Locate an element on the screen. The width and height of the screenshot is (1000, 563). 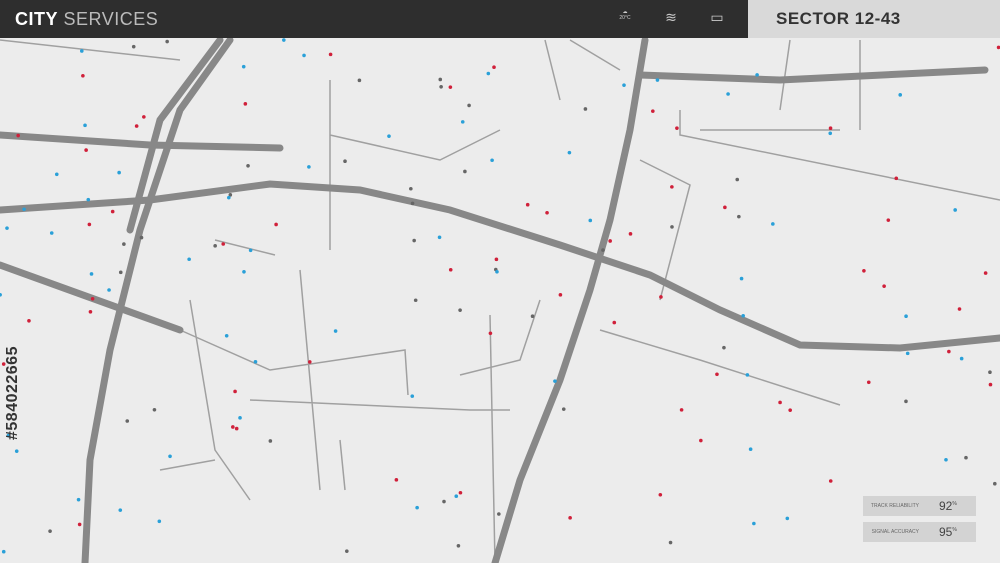
top-bar: CITY SERVICES ☁ 20°C ≋ ▭ is located at coordinates (374, 19).